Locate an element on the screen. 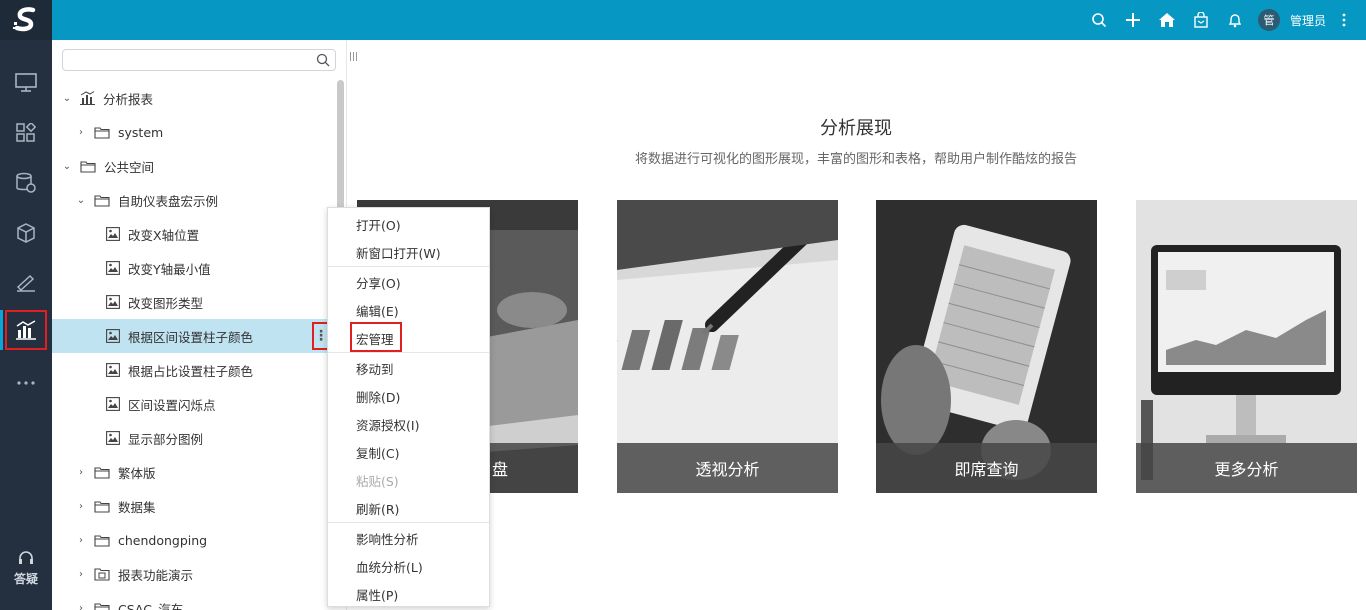 The image size is (1366, 610). tree-node-label: 显示部分图例 is located at coordinates (166, 439).